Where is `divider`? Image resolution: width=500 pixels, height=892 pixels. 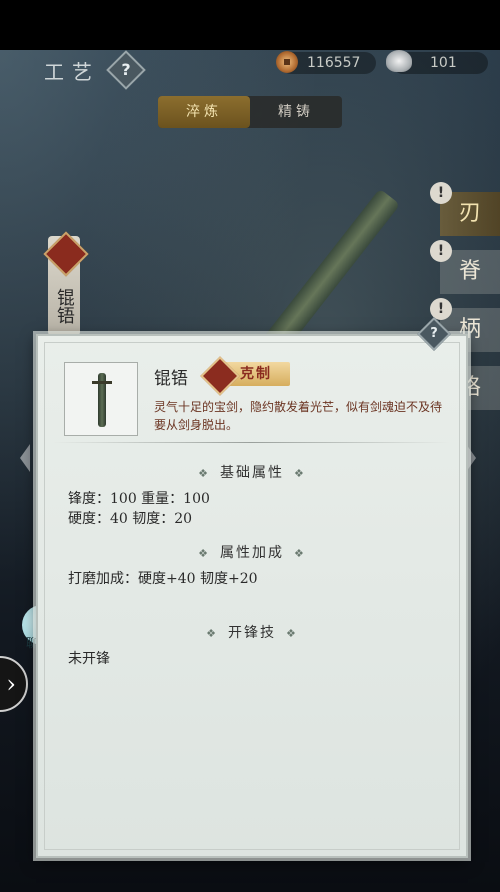
divider is located at coordinates (251, 442).